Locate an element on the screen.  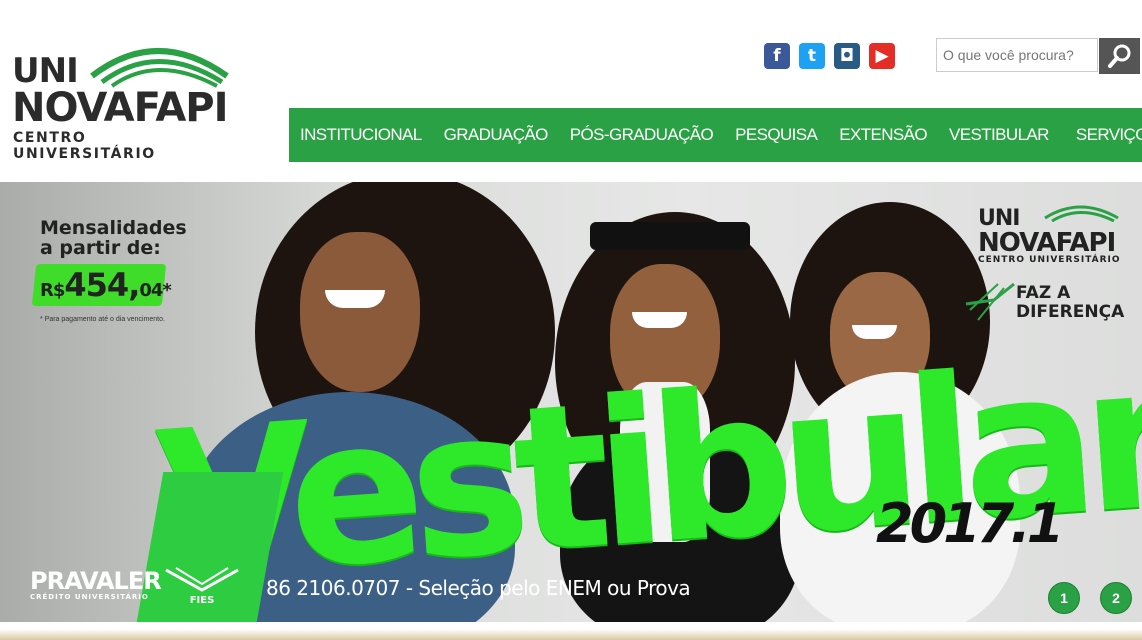
slogan-check-icon is located at coordinates (990, 301).